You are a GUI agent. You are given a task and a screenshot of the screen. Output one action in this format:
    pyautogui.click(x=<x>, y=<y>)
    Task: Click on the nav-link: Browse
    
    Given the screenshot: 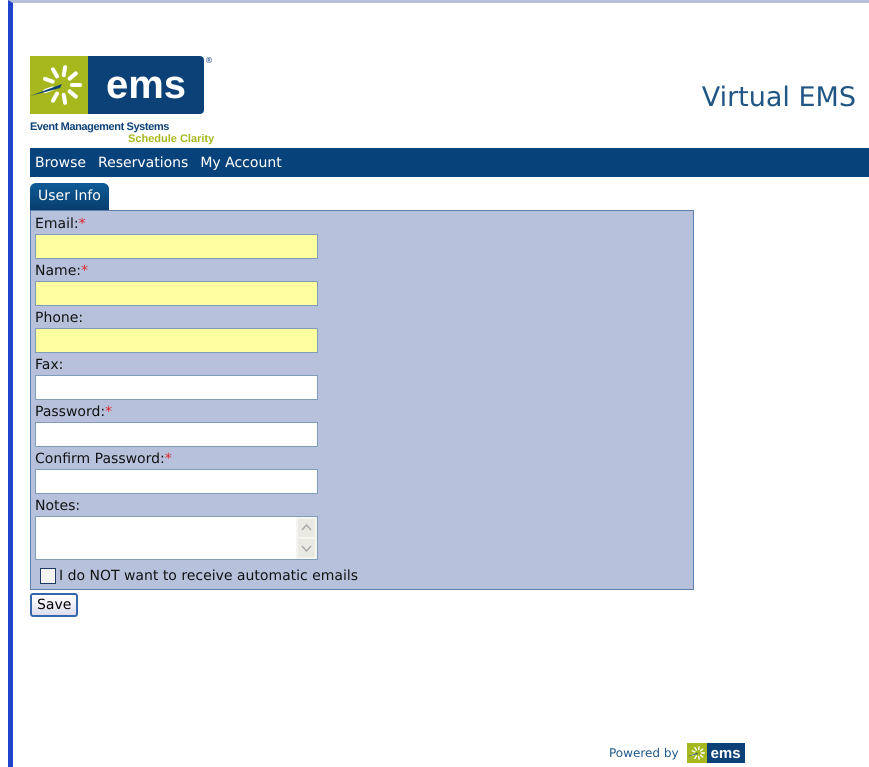 What is the action you would take?
    pyautogui.click(x=60, y=162)
    